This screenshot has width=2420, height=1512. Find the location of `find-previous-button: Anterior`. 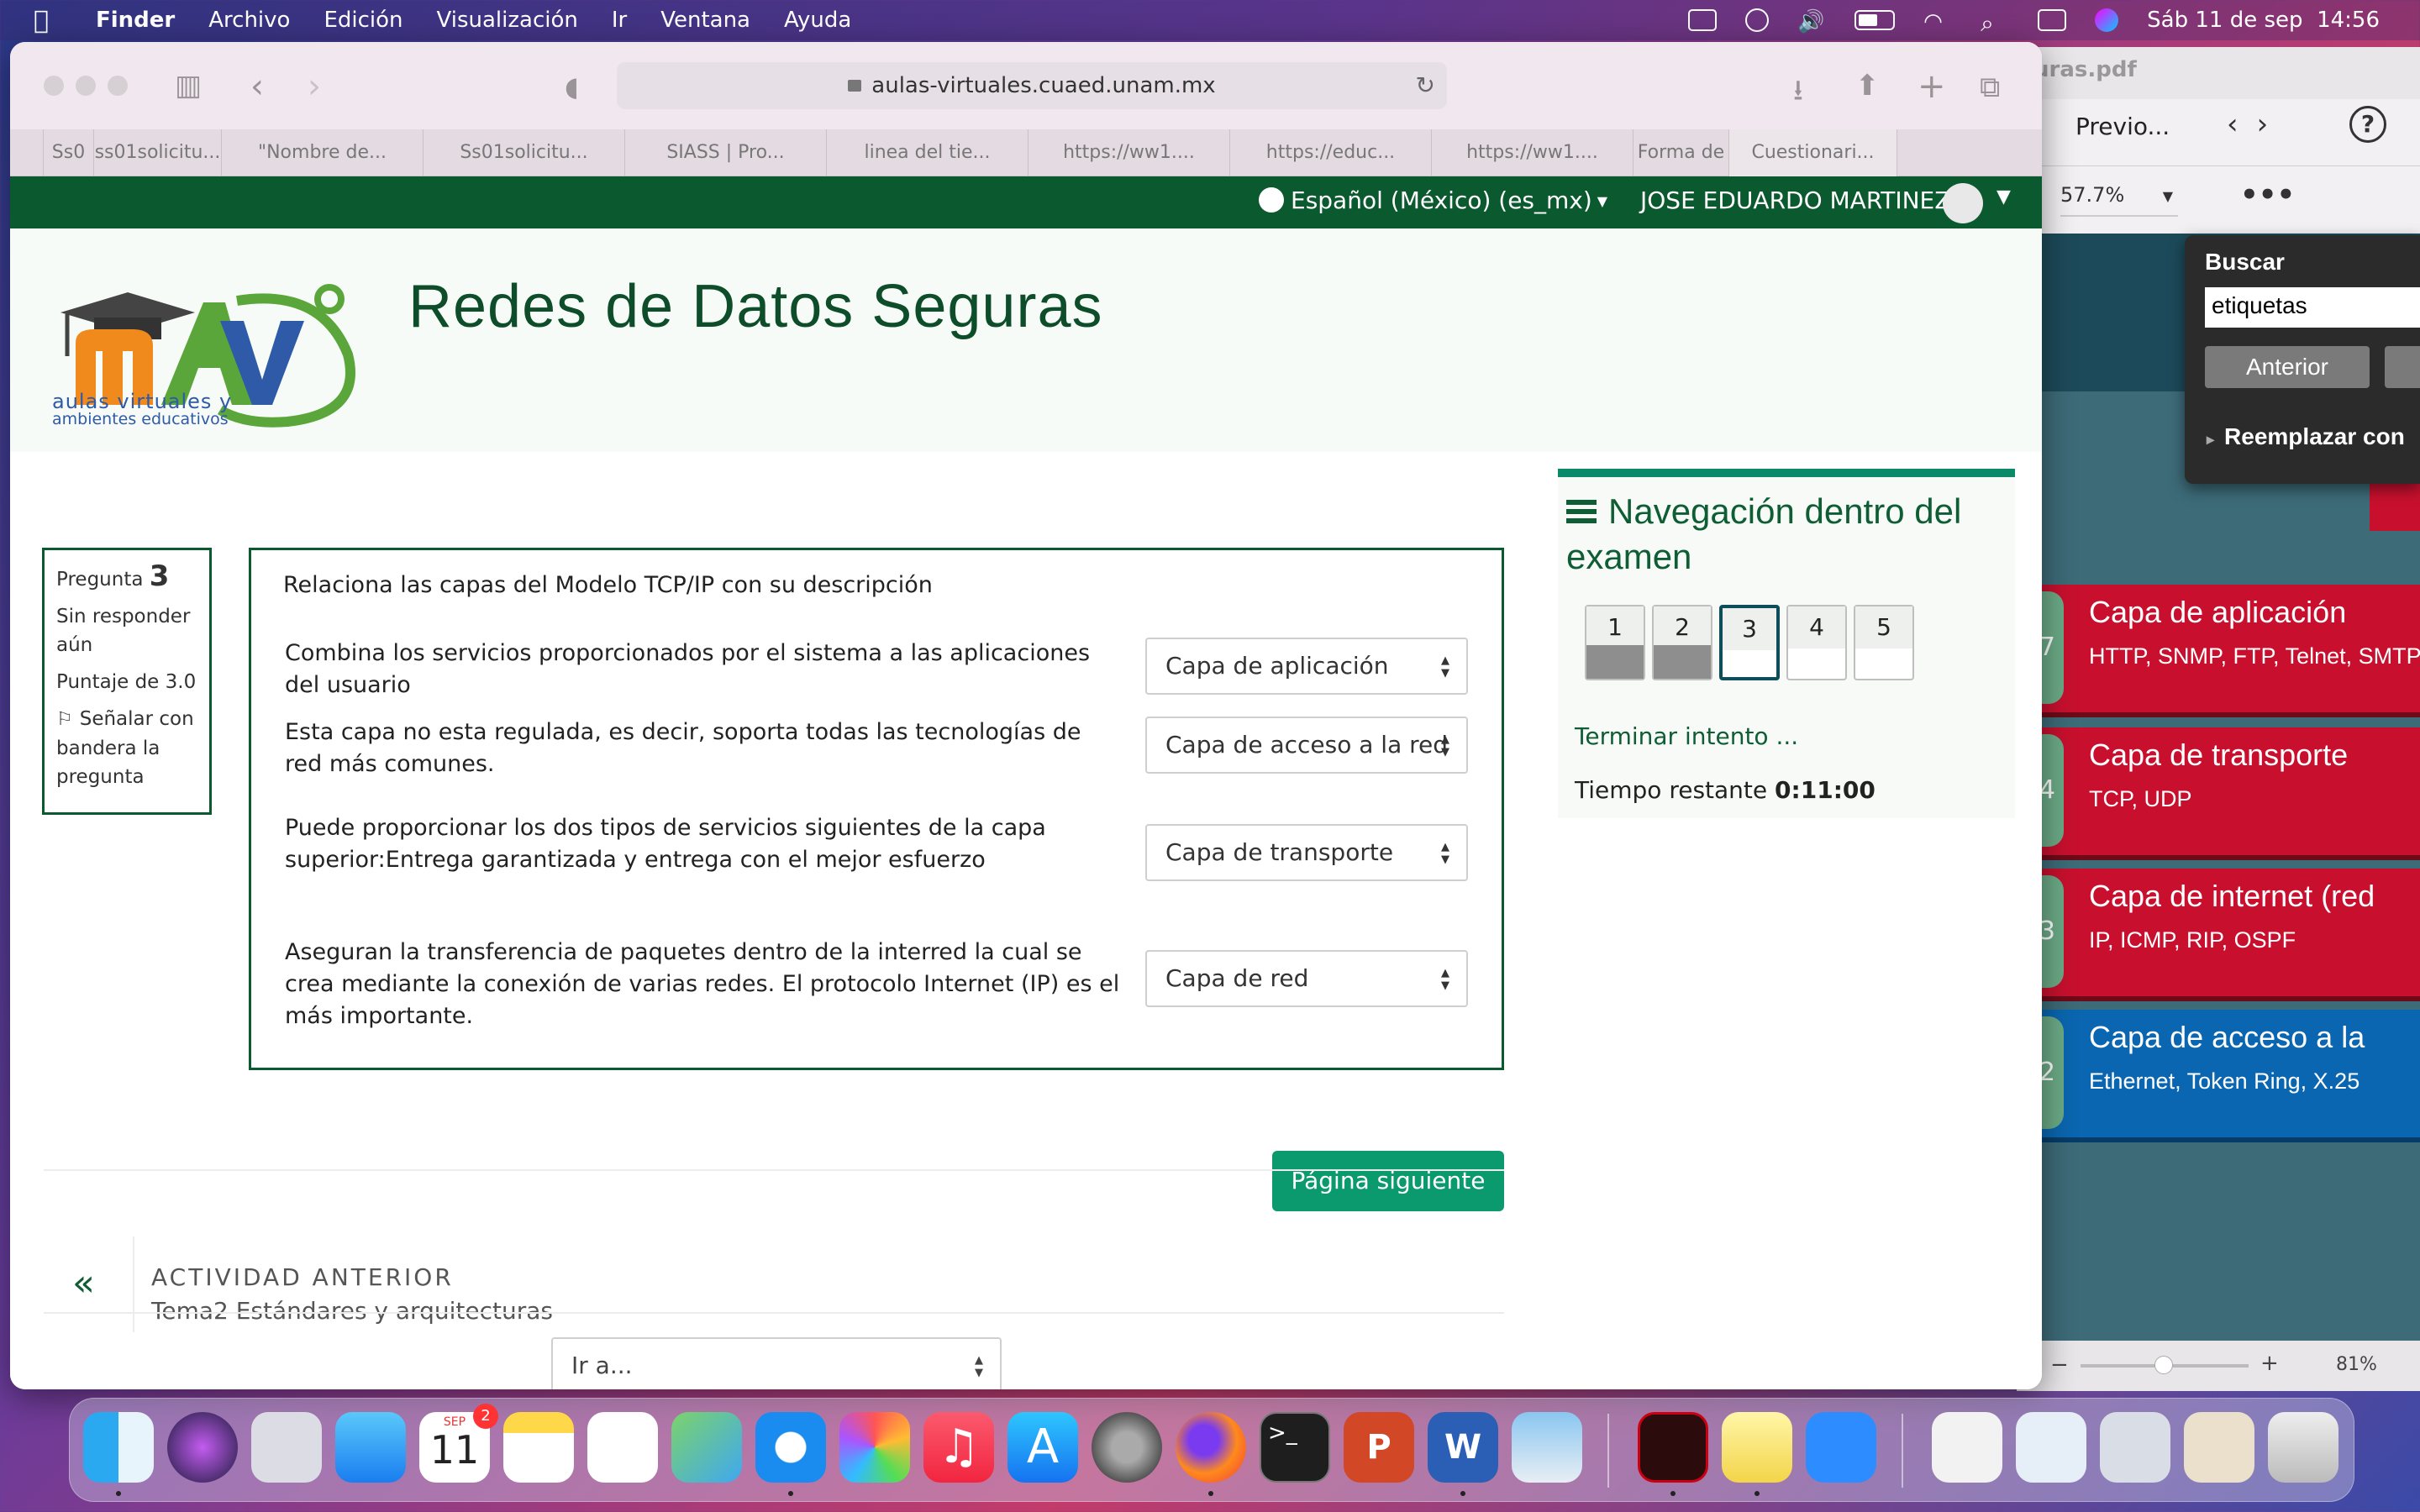

find-previous-button: Anterior is located at coordinates (2287, 367).